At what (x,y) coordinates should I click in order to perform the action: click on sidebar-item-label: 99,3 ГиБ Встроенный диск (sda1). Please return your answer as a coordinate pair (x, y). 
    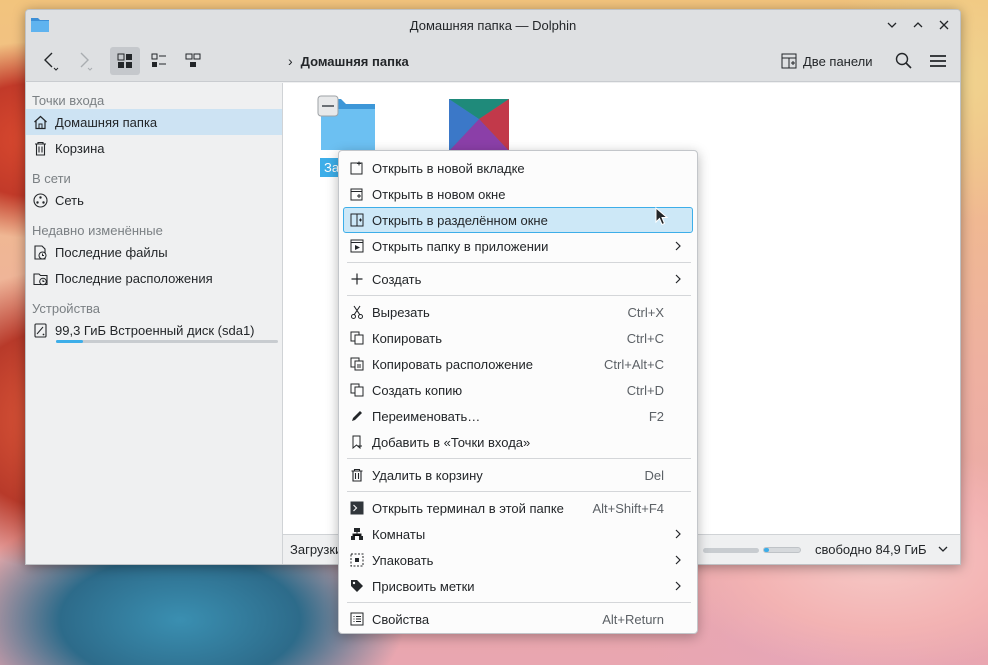
    Looking at the image, I should click on (155, 330).